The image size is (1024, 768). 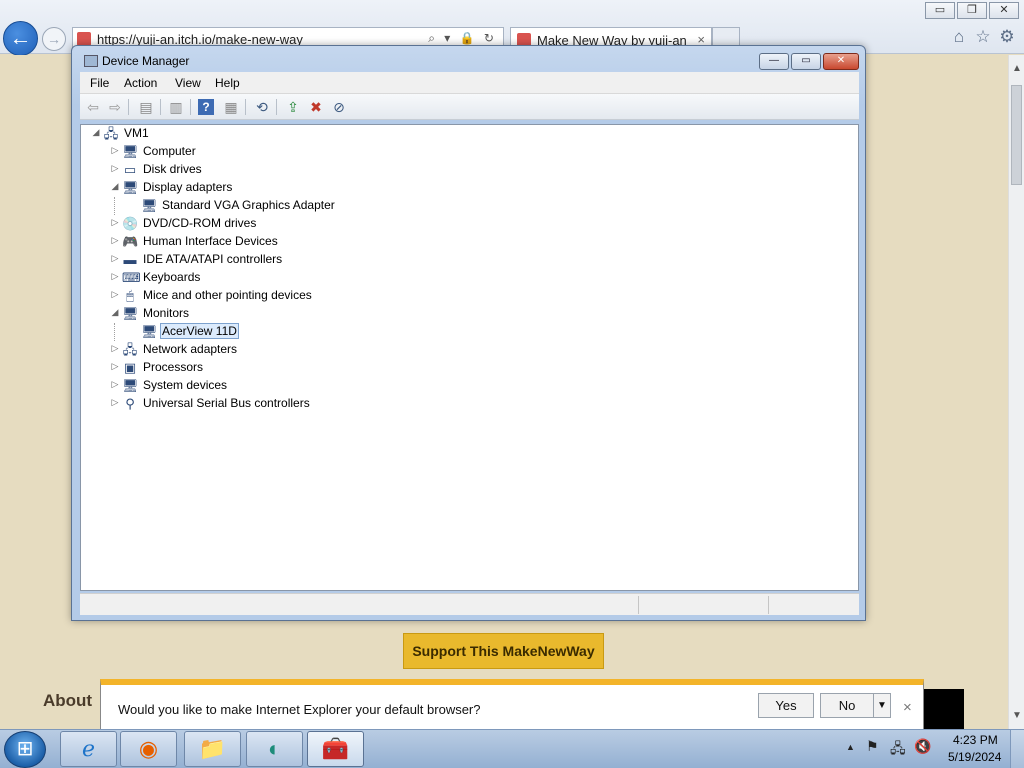 What do you see at coordinates (461, 332) in the screenshot?
I see `tree-device: 🖥 AcerView 11D` at bounding box center [461, 332].